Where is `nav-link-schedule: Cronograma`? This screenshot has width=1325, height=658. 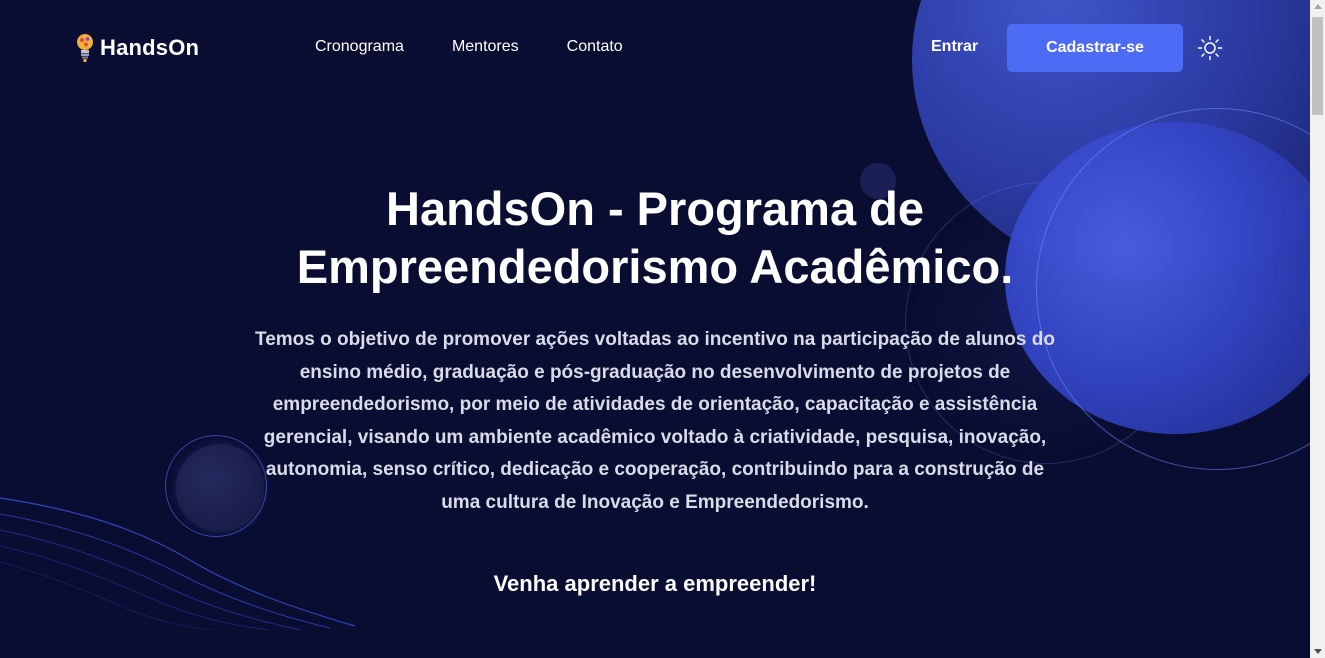
nav-link-schedule: Cronograma is located at coordinates (359, 47).